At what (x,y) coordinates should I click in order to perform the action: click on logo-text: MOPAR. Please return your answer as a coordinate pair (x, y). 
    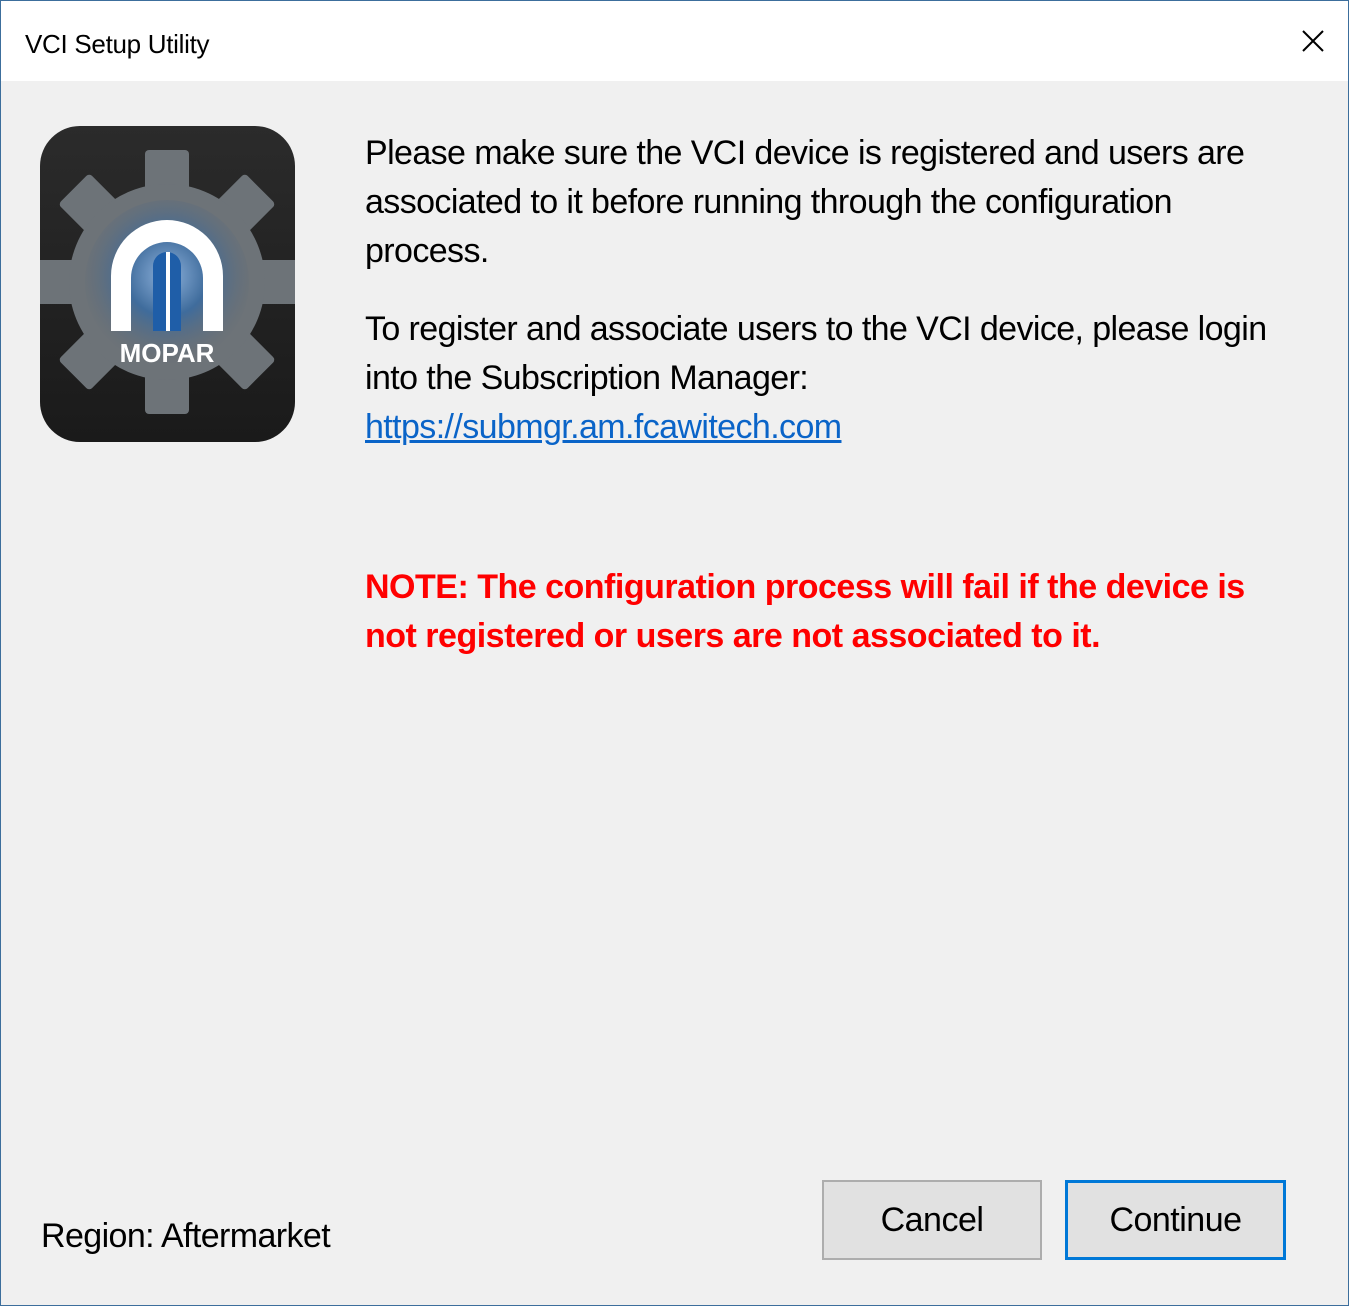
    Looking at the image, I should click on (167, 353).